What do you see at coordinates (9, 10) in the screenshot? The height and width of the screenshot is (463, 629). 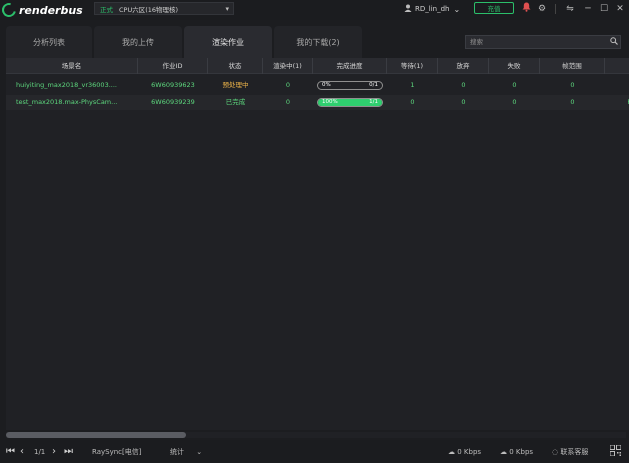 I see `renderbus-logo-icon` at bounding box center [9, 10].